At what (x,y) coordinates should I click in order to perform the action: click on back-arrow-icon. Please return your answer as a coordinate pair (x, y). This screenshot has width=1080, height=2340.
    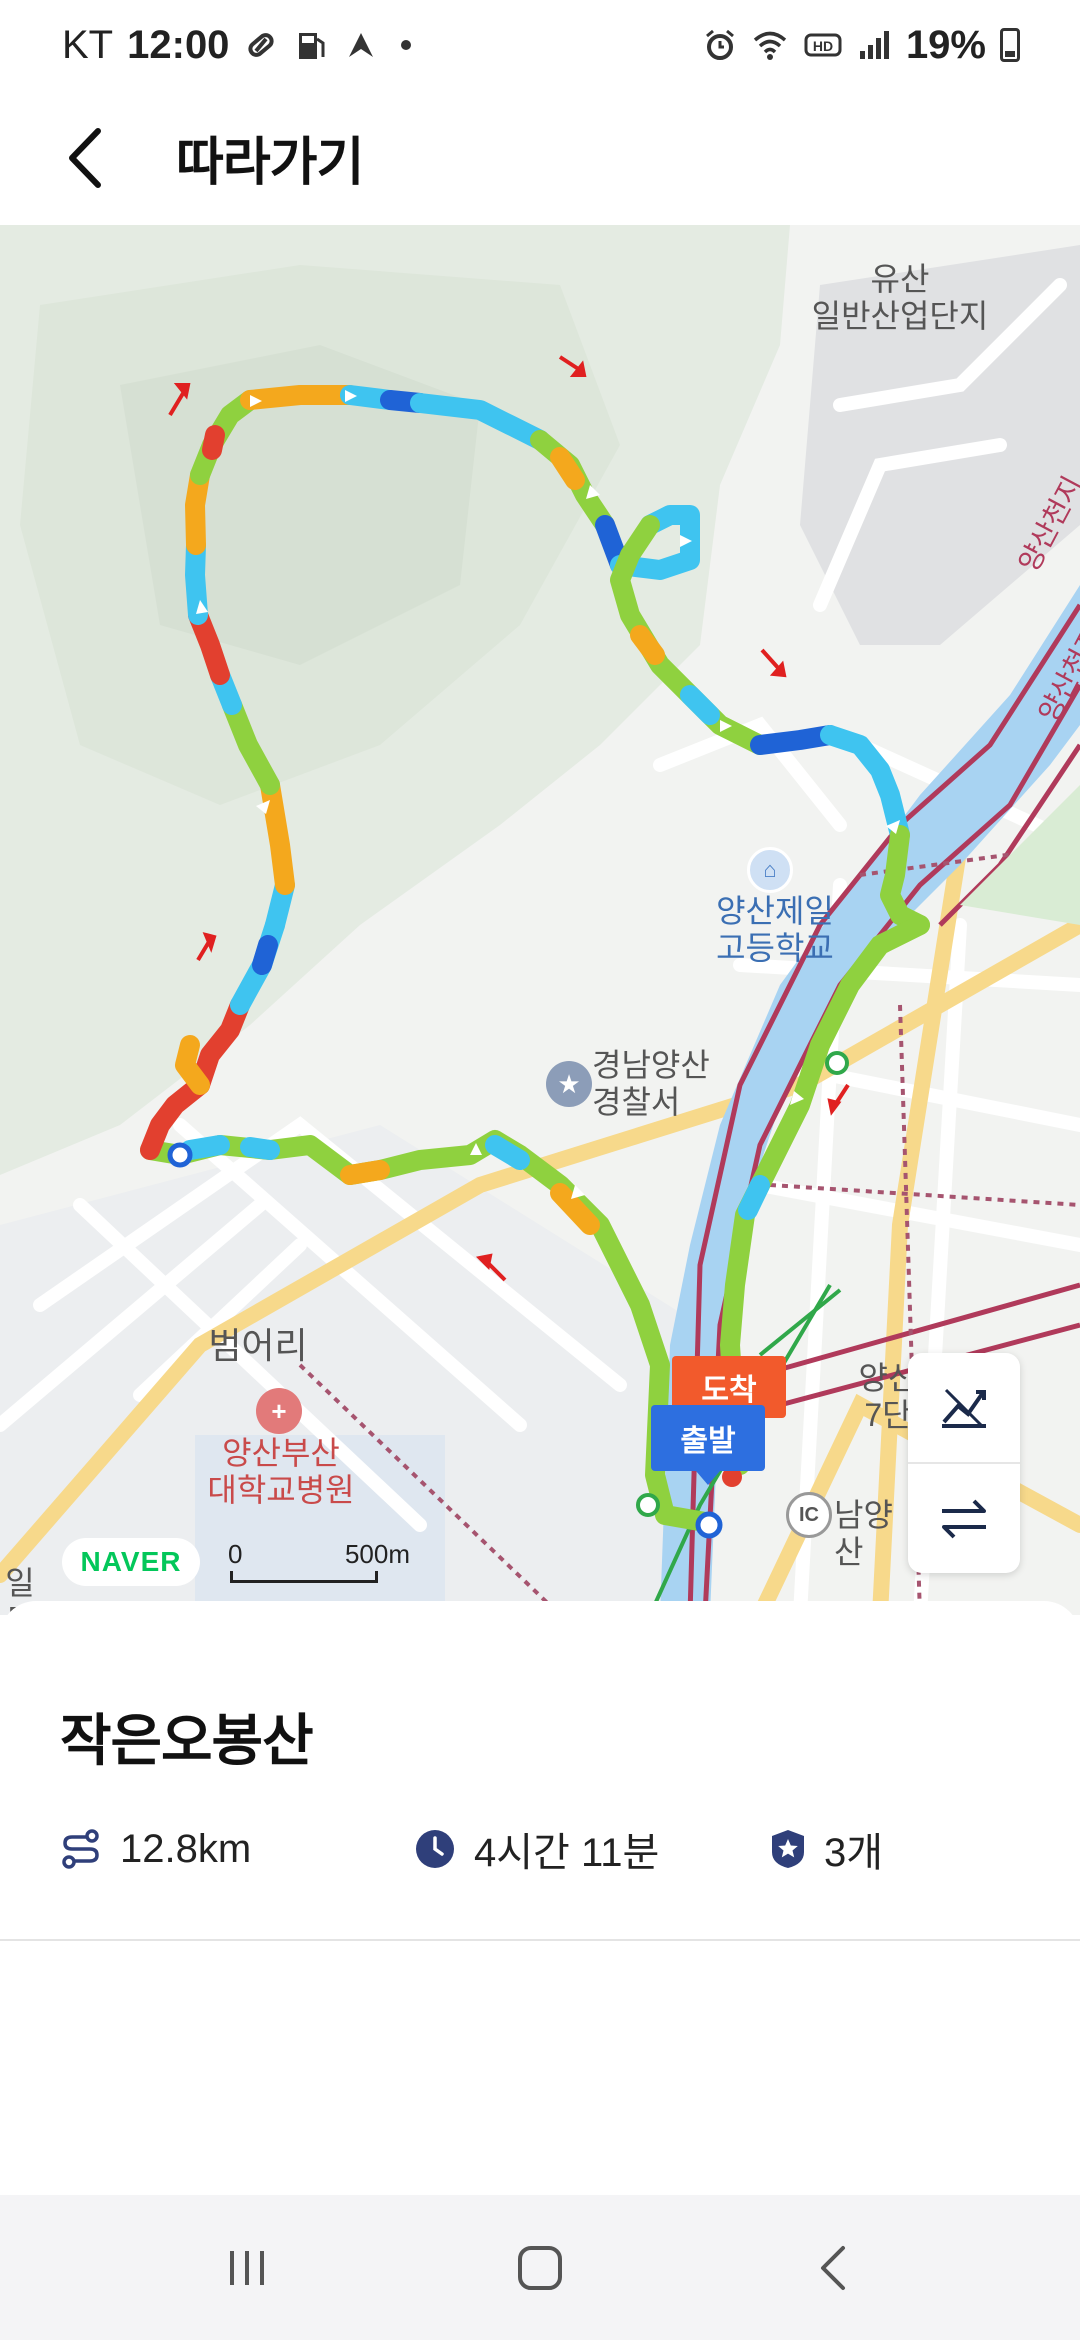
    Looking at the image, I should click on (833, 2267).